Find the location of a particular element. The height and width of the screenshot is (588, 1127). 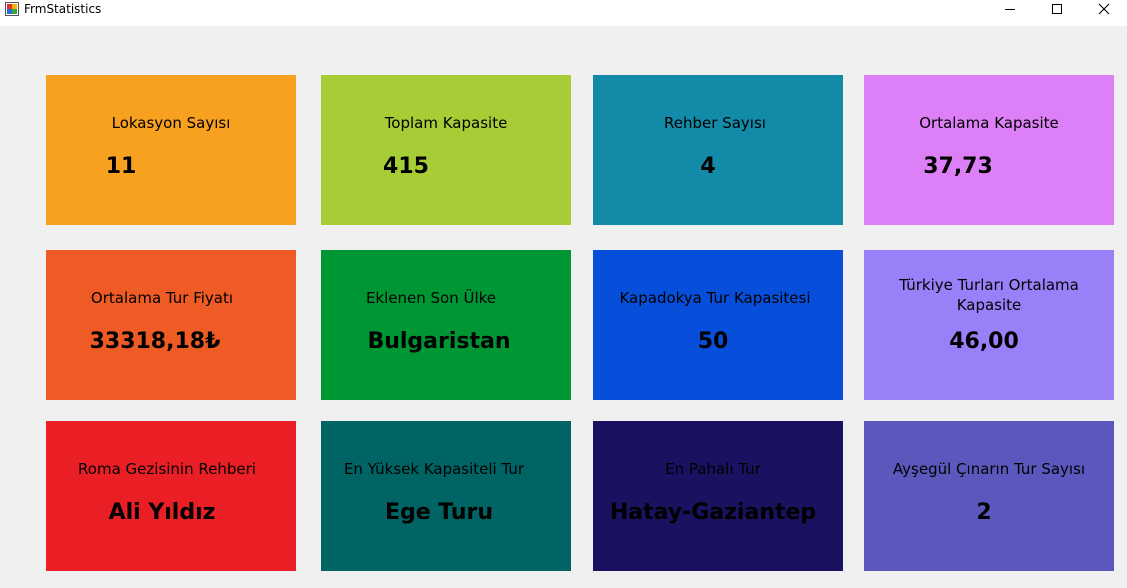

card-roma-gezisinin-rehberi: Roma Gezisinin Rehberi Ali Yıldız is located at coordinates (171, 496).